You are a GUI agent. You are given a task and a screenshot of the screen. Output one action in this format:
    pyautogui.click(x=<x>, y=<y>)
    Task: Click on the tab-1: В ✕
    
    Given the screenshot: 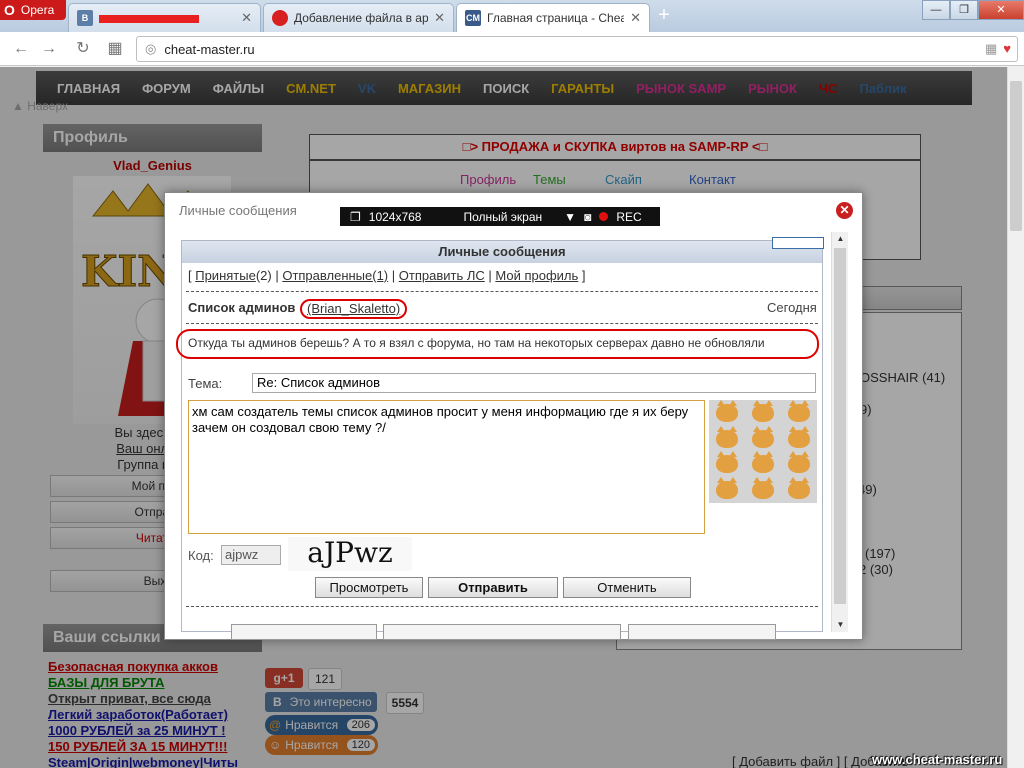 What is the action you would take?
    pyautogui.click(x=164, y=17)
    